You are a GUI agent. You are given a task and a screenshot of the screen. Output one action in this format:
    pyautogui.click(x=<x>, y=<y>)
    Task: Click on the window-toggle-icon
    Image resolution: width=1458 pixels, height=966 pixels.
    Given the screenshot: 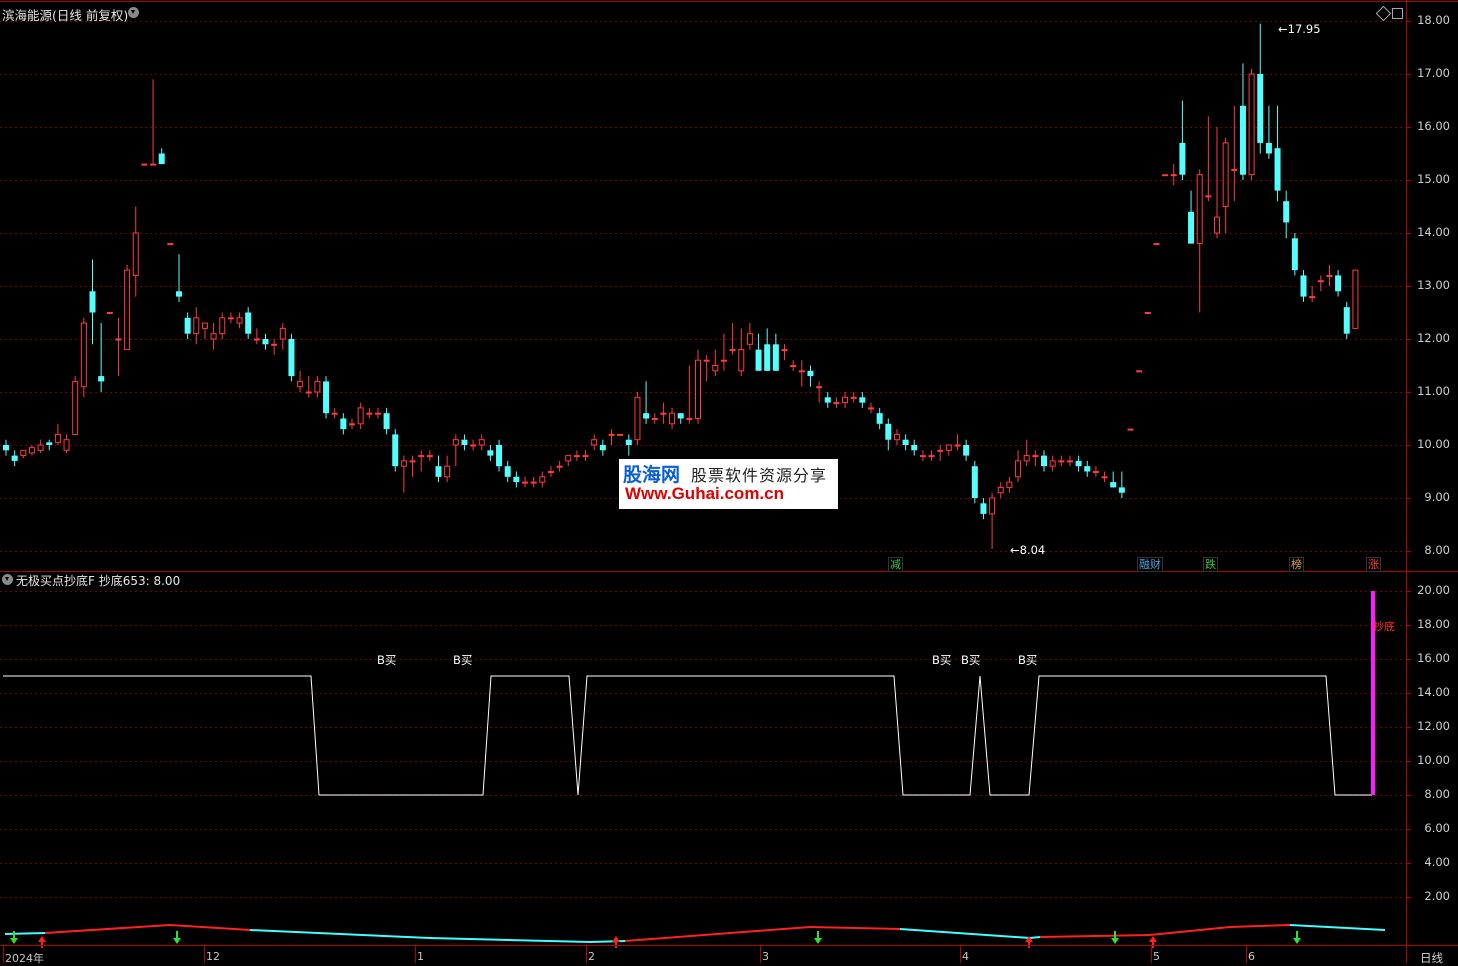 What is the action you would take?
    pyautogui.click(x=1397, y=13)
    